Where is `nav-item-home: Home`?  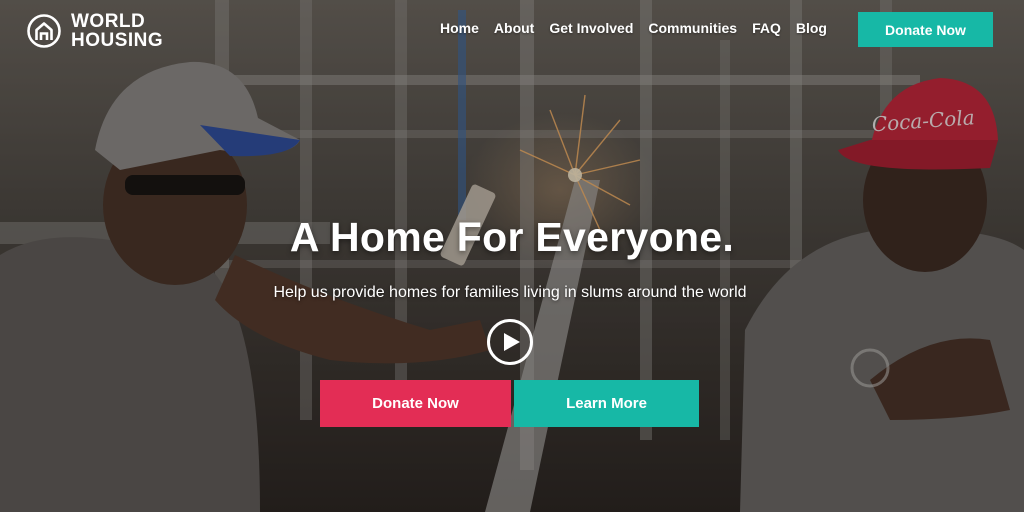
nav-item-home: Home is located at coordinates (459, 28).